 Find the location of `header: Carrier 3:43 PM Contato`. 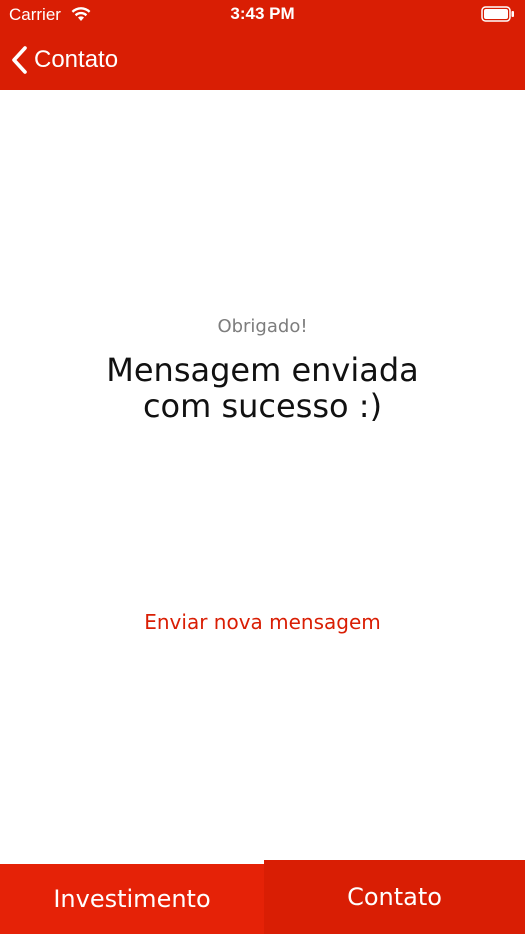

header: Carrier 3:43 PM Contato is located at coordinates (262, 45).